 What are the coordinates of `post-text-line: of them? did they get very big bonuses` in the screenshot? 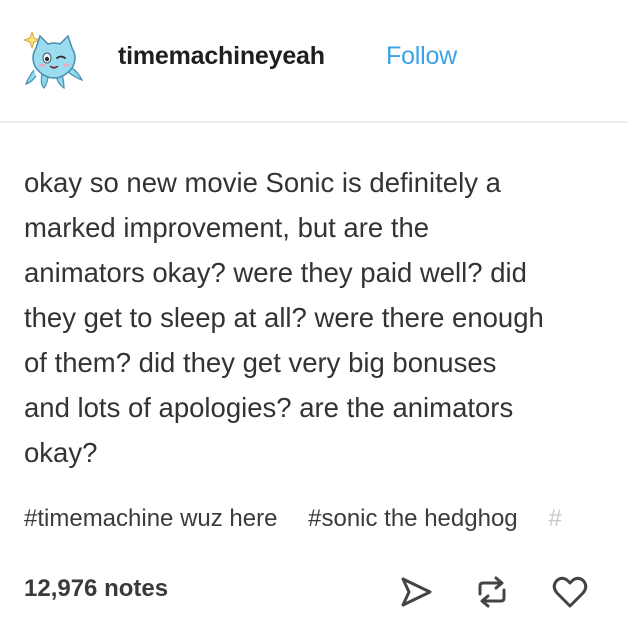 It's located at (260, 362).